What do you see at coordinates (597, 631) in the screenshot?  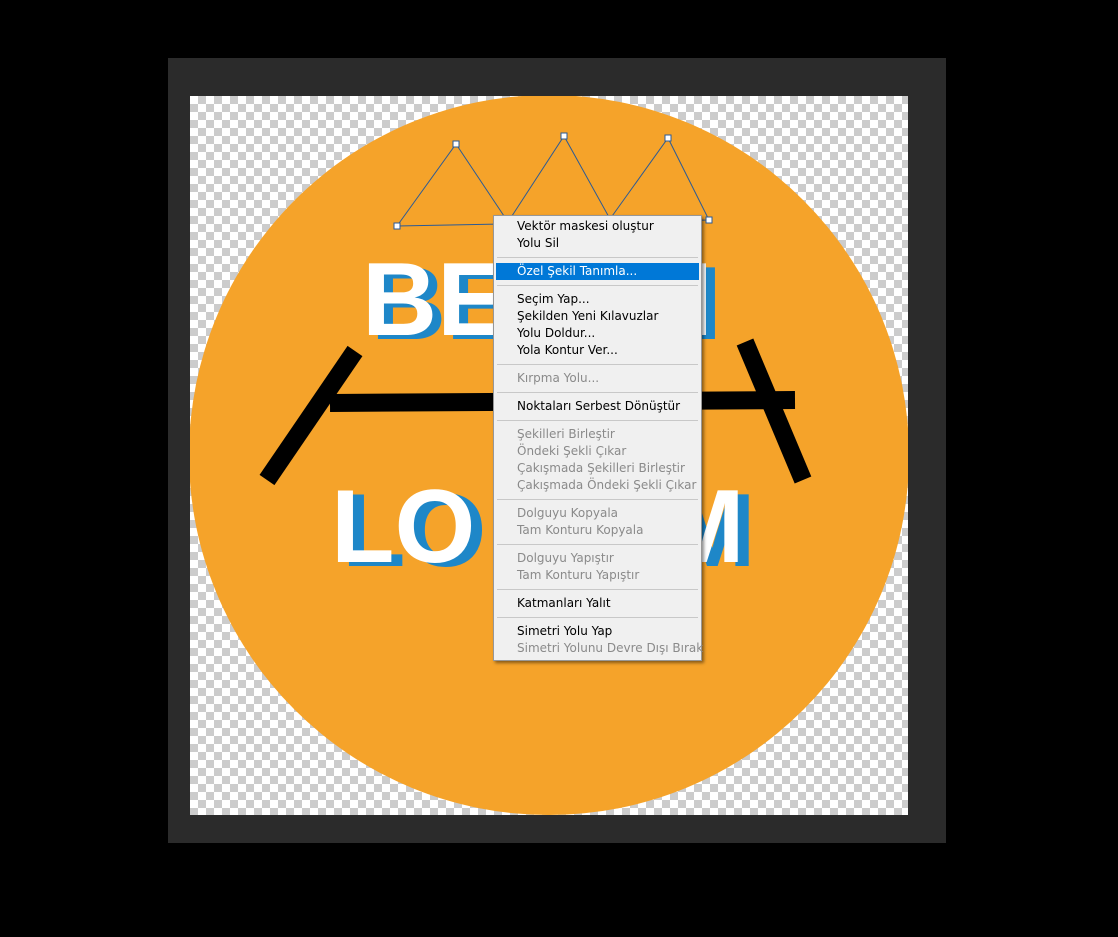 I see `menu-item: Simetri Yolu Yap` at bounding box center [597, 631].